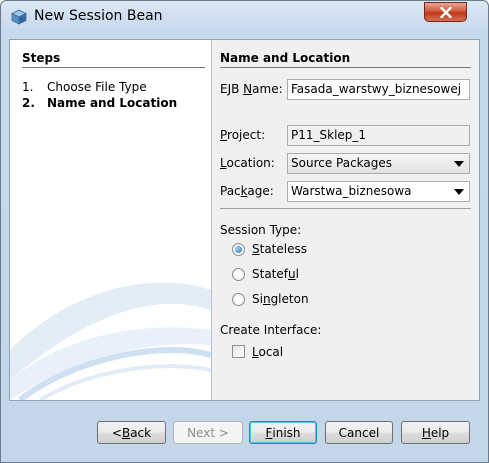 Image resolution: width=489 pixels, height=463 pixels. Describe the element at coordinates (345, 67) in the screenshot. I see `form-heading-divider` at that location.